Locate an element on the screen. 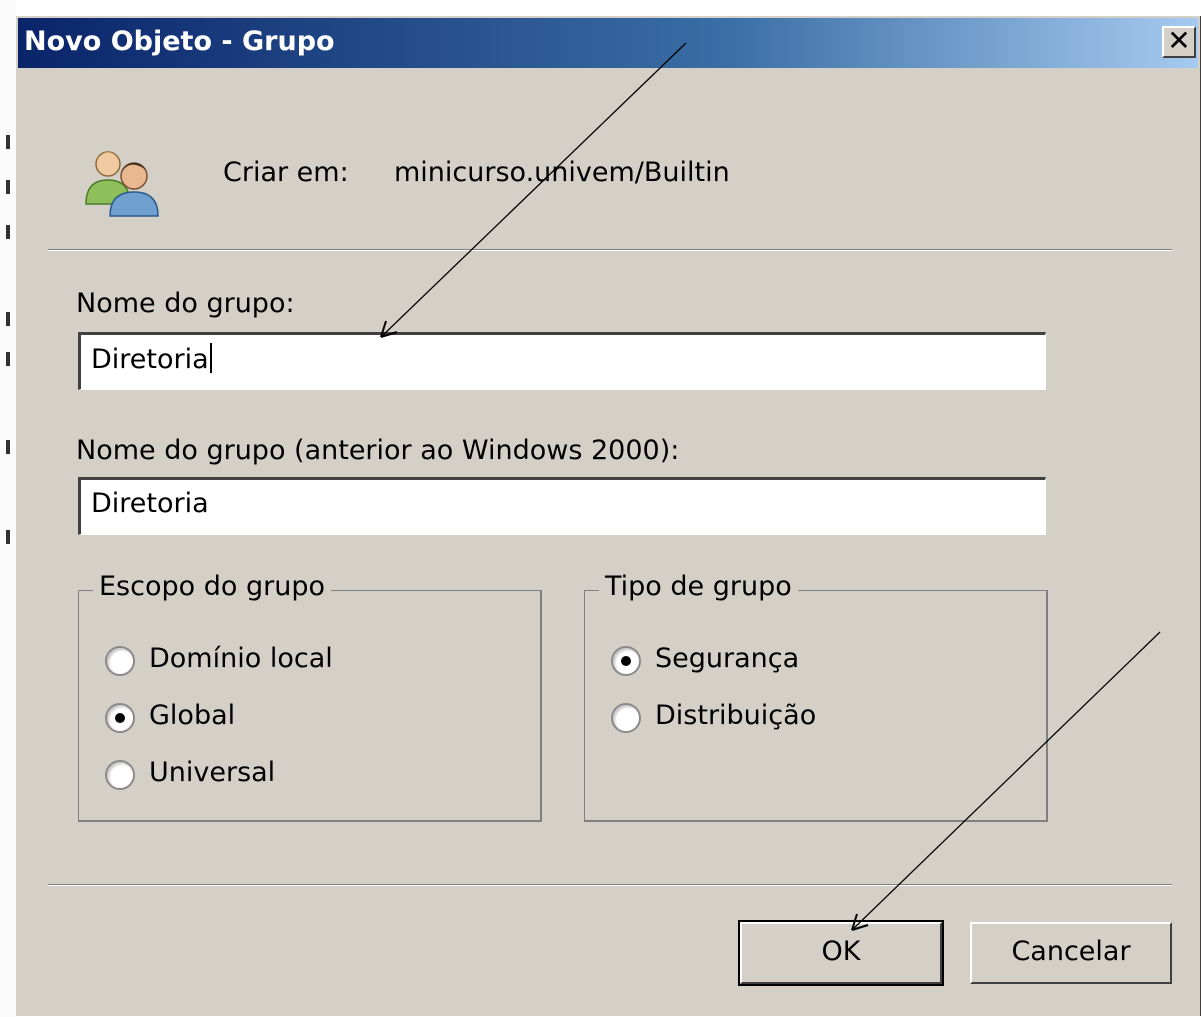  type-option-label: Distribuição is located at coordinates (736, 715).